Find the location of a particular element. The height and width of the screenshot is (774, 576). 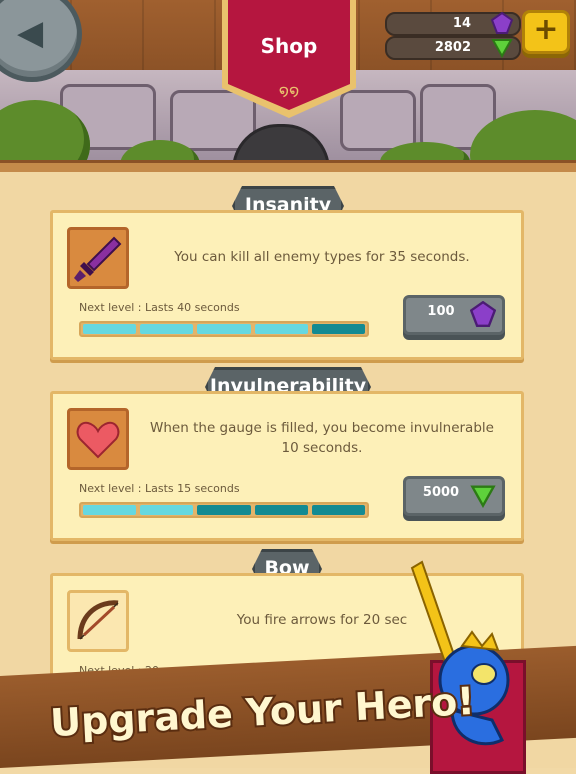

buy-invulnerability-button: 5000 is located at coordinates (454, 496).